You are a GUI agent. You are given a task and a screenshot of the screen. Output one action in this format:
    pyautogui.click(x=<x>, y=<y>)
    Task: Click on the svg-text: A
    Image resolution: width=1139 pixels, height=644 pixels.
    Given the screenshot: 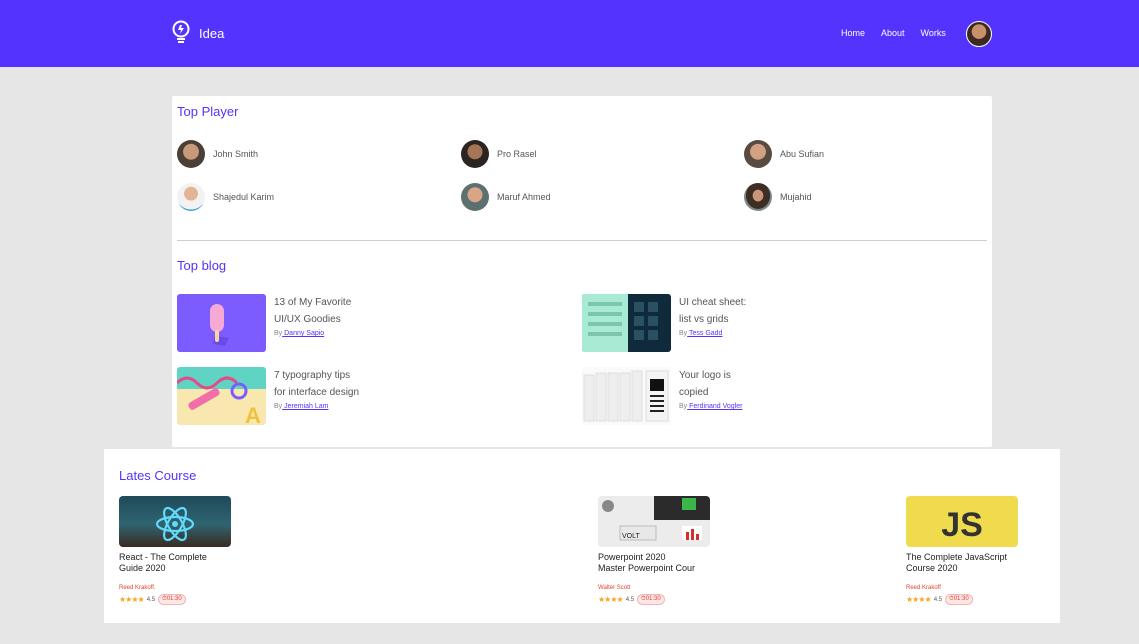 What is the action you would take?
    pyautogui.click(x=253, y=414)
    